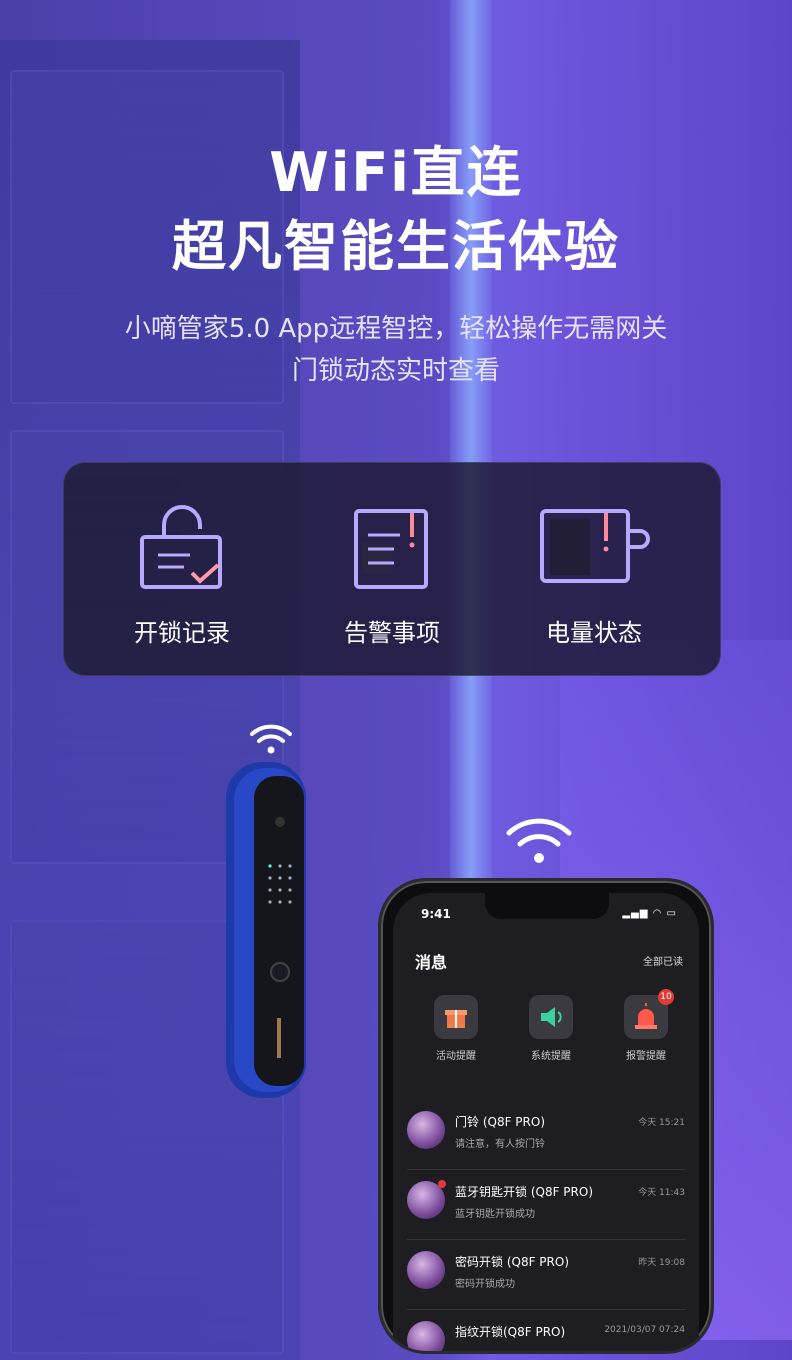 This screenshot has width=792, height=1360. Describe the element at coordinates (182, 633) in the screenshot. I see `feature-label: 开锁记录` at that location.